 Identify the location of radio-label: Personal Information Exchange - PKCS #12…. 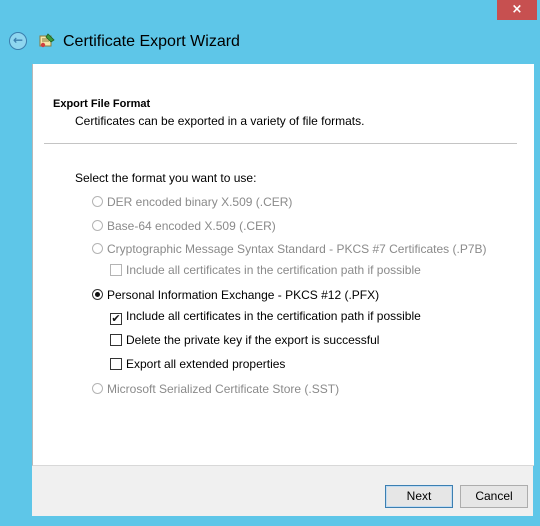
(243, 295).